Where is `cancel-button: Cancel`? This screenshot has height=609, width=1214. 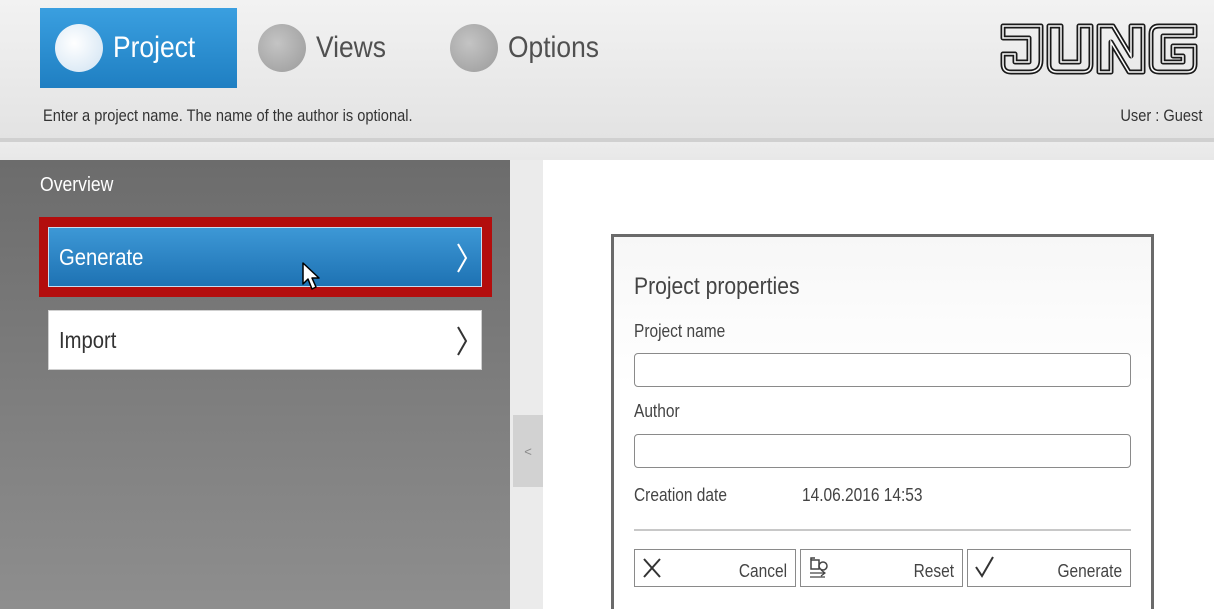
cancel-button: Cancel is located at coordinates (715, 568).